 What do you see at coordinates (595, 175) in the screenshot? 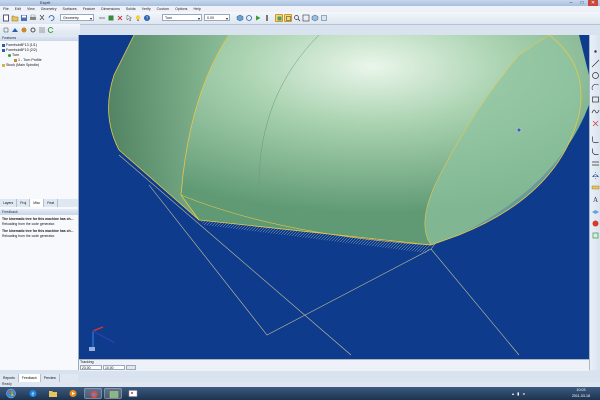
I see `mirror-tool-icon` at bounding box center [595, 175].